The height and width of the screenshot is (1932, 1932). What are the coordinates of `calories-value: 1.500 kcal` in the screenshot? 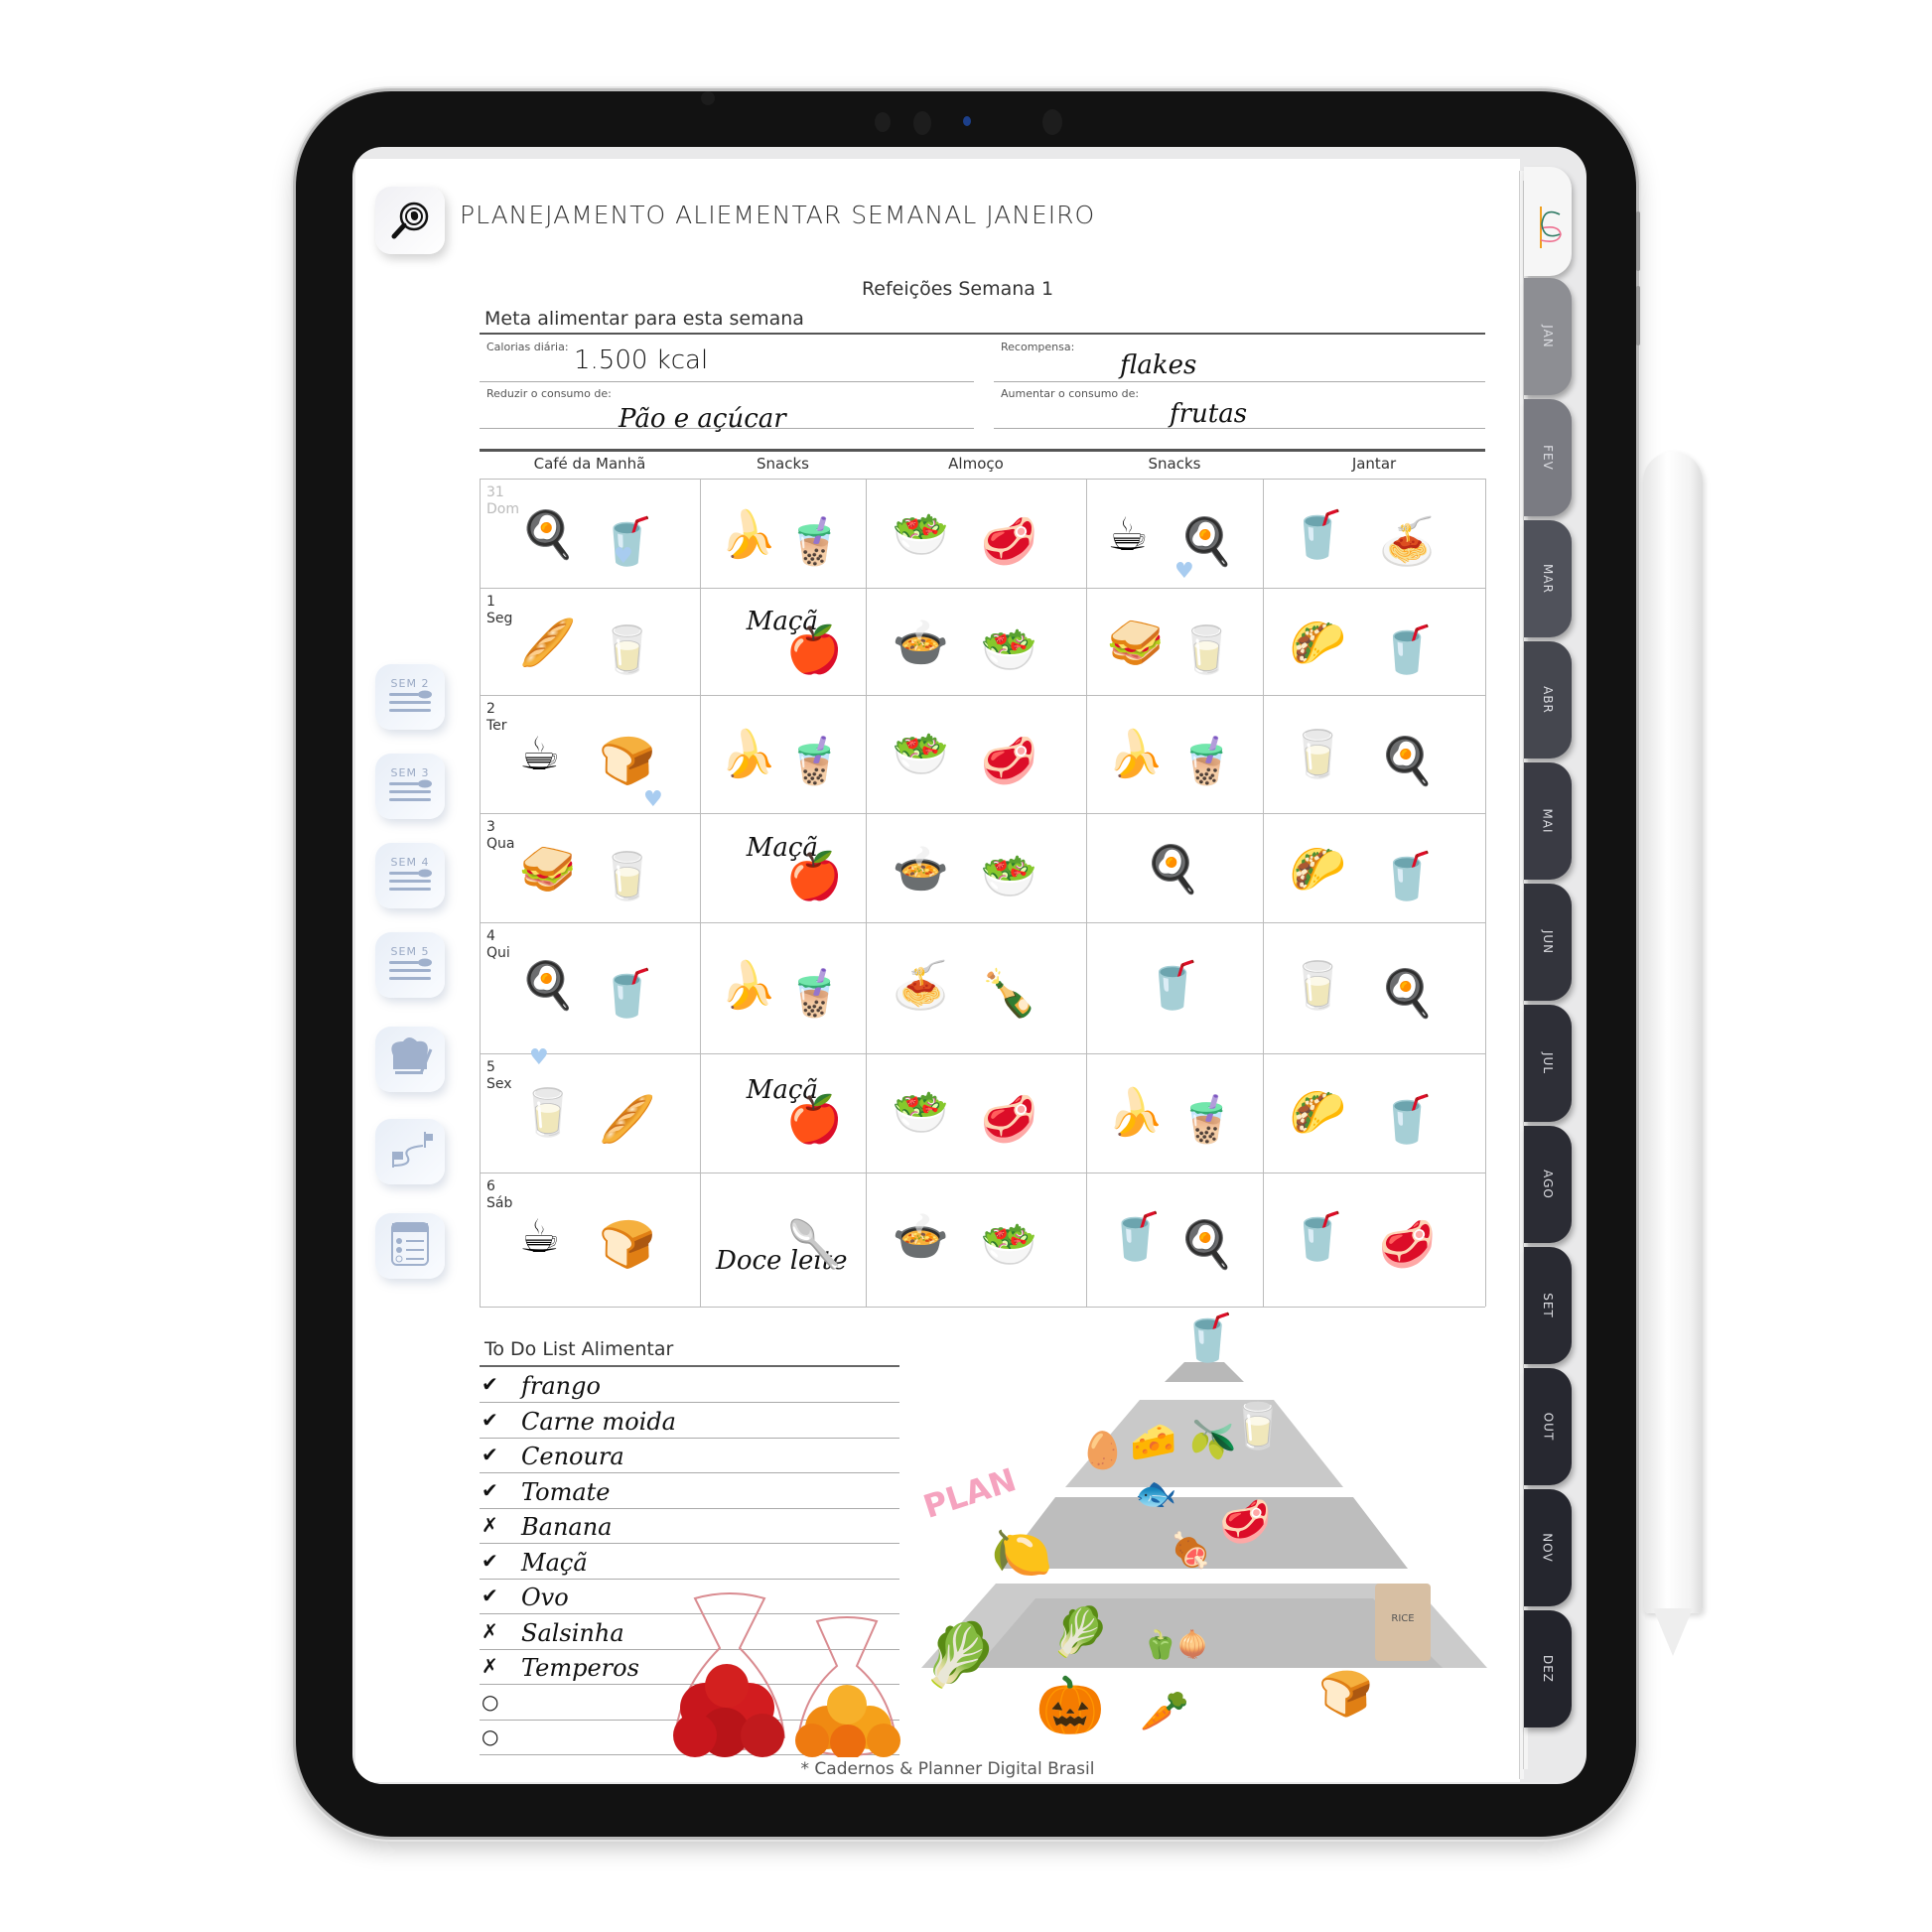 It's located at (641, 360).